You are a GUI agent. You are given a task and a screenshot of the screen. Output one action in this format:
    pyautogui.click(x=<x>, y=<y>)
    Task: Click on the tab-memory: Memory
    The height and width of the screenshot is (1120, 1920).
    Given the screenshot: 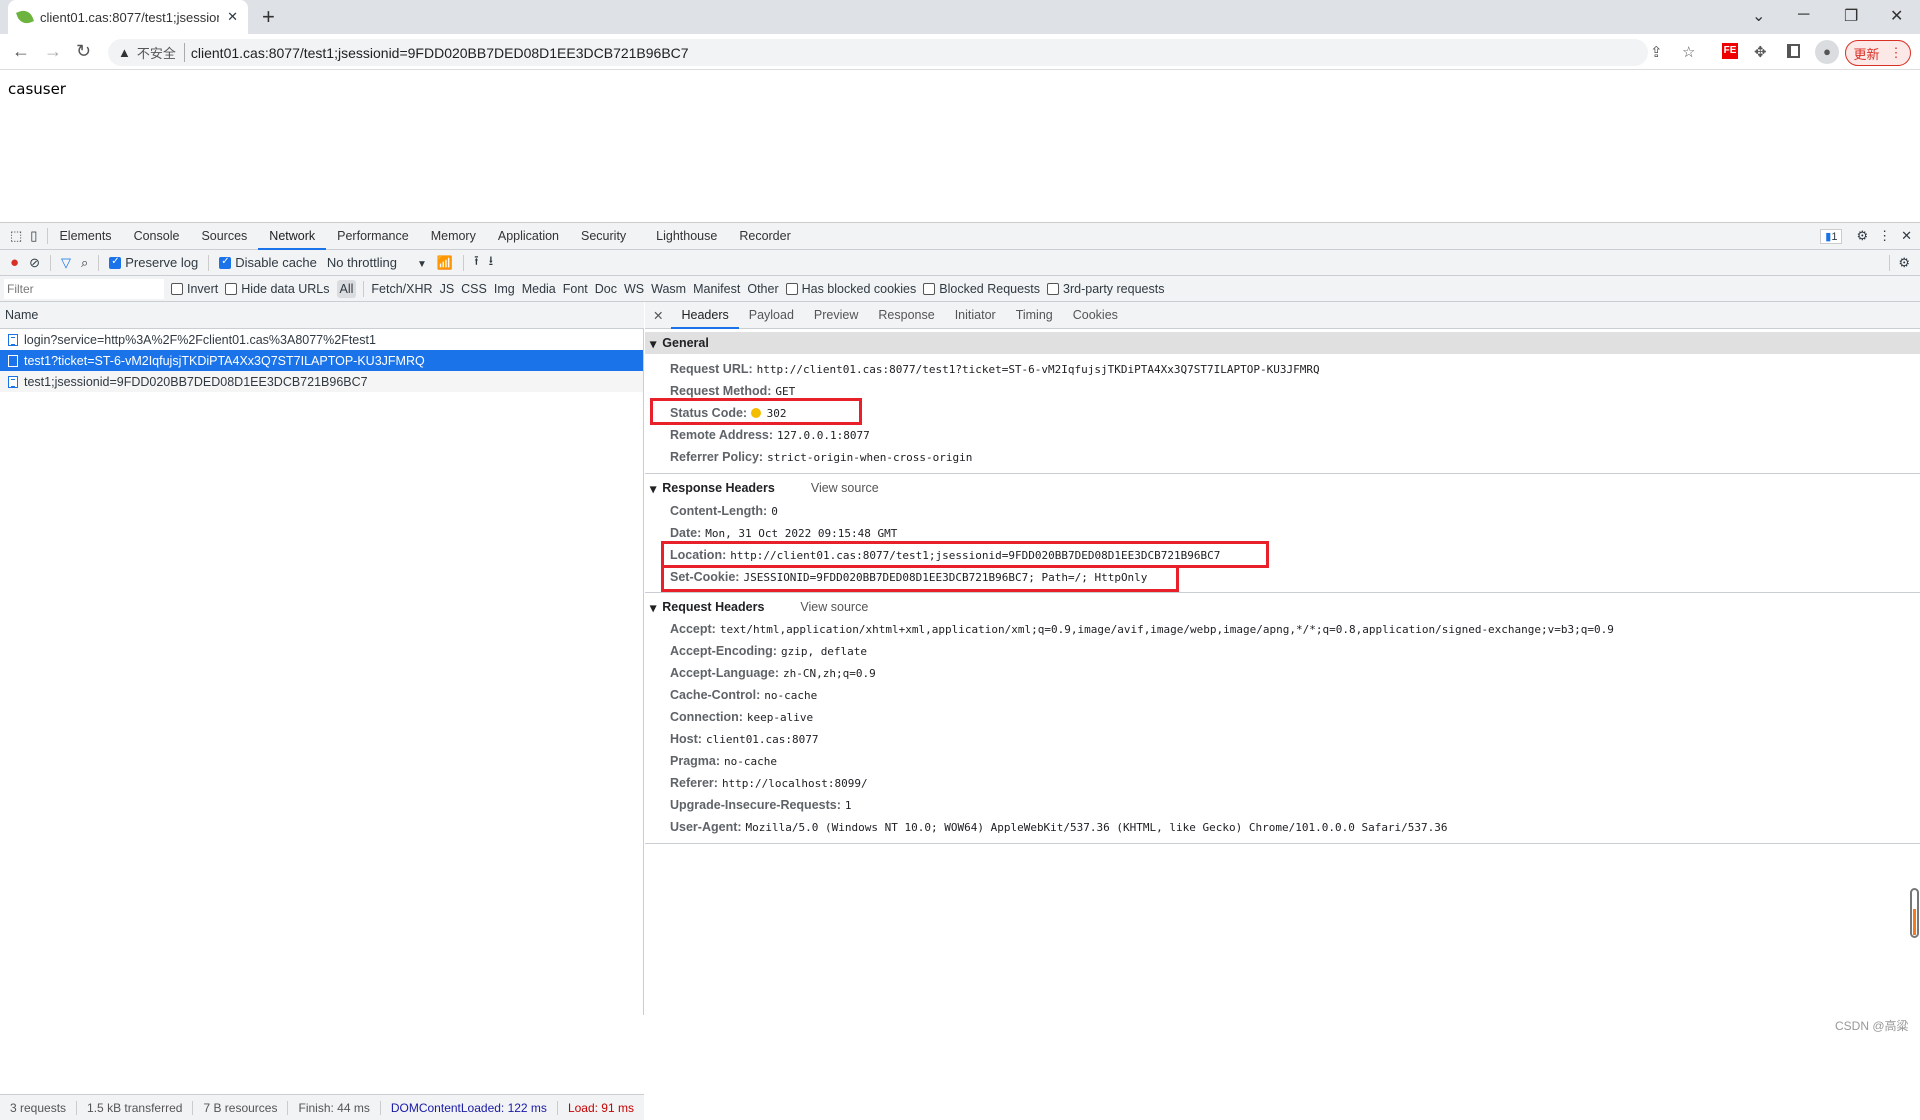 What is the action you would take?
    pyautogui.click(x=453, y=236)
    